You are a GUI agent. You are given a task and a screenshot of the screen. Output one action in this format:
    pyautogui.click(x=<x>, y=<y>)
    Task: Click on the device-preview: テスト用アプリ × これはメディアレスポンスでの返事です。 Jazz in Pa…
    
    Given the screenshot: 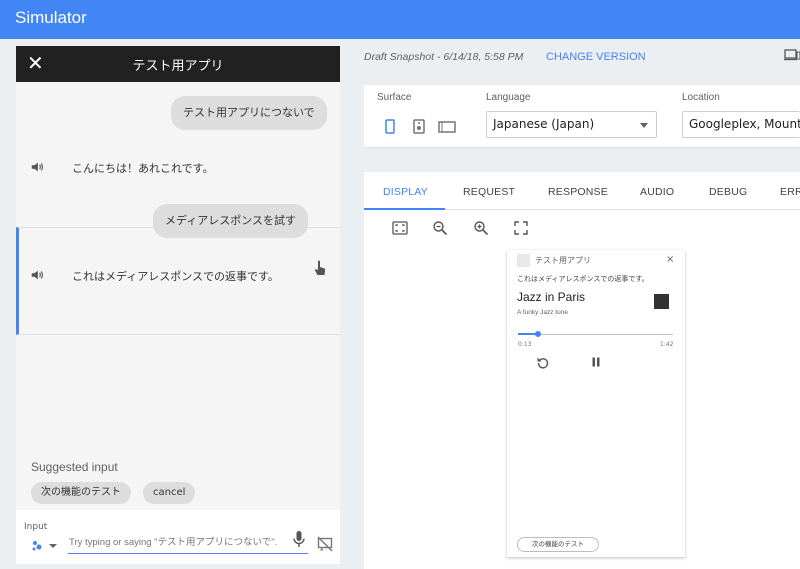 What is the action you would take?
    pyautogui.click(x=596, y=403)
    